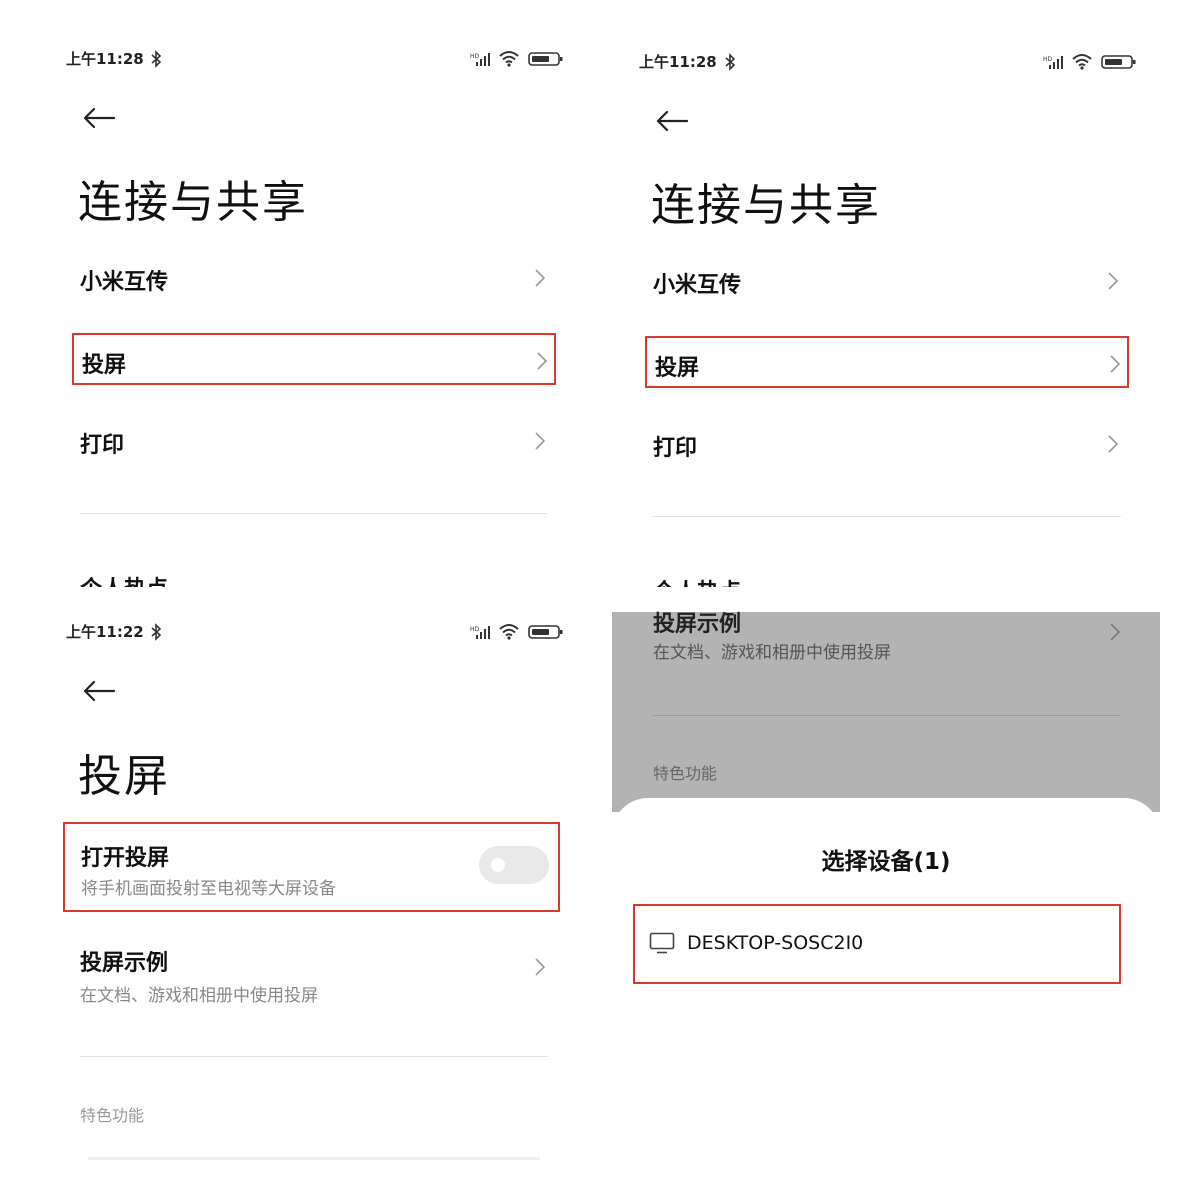  Describe the element at coordinates (886, 862) in the screenshot. I see `sheet-title: 选择设备(1)` at that location.